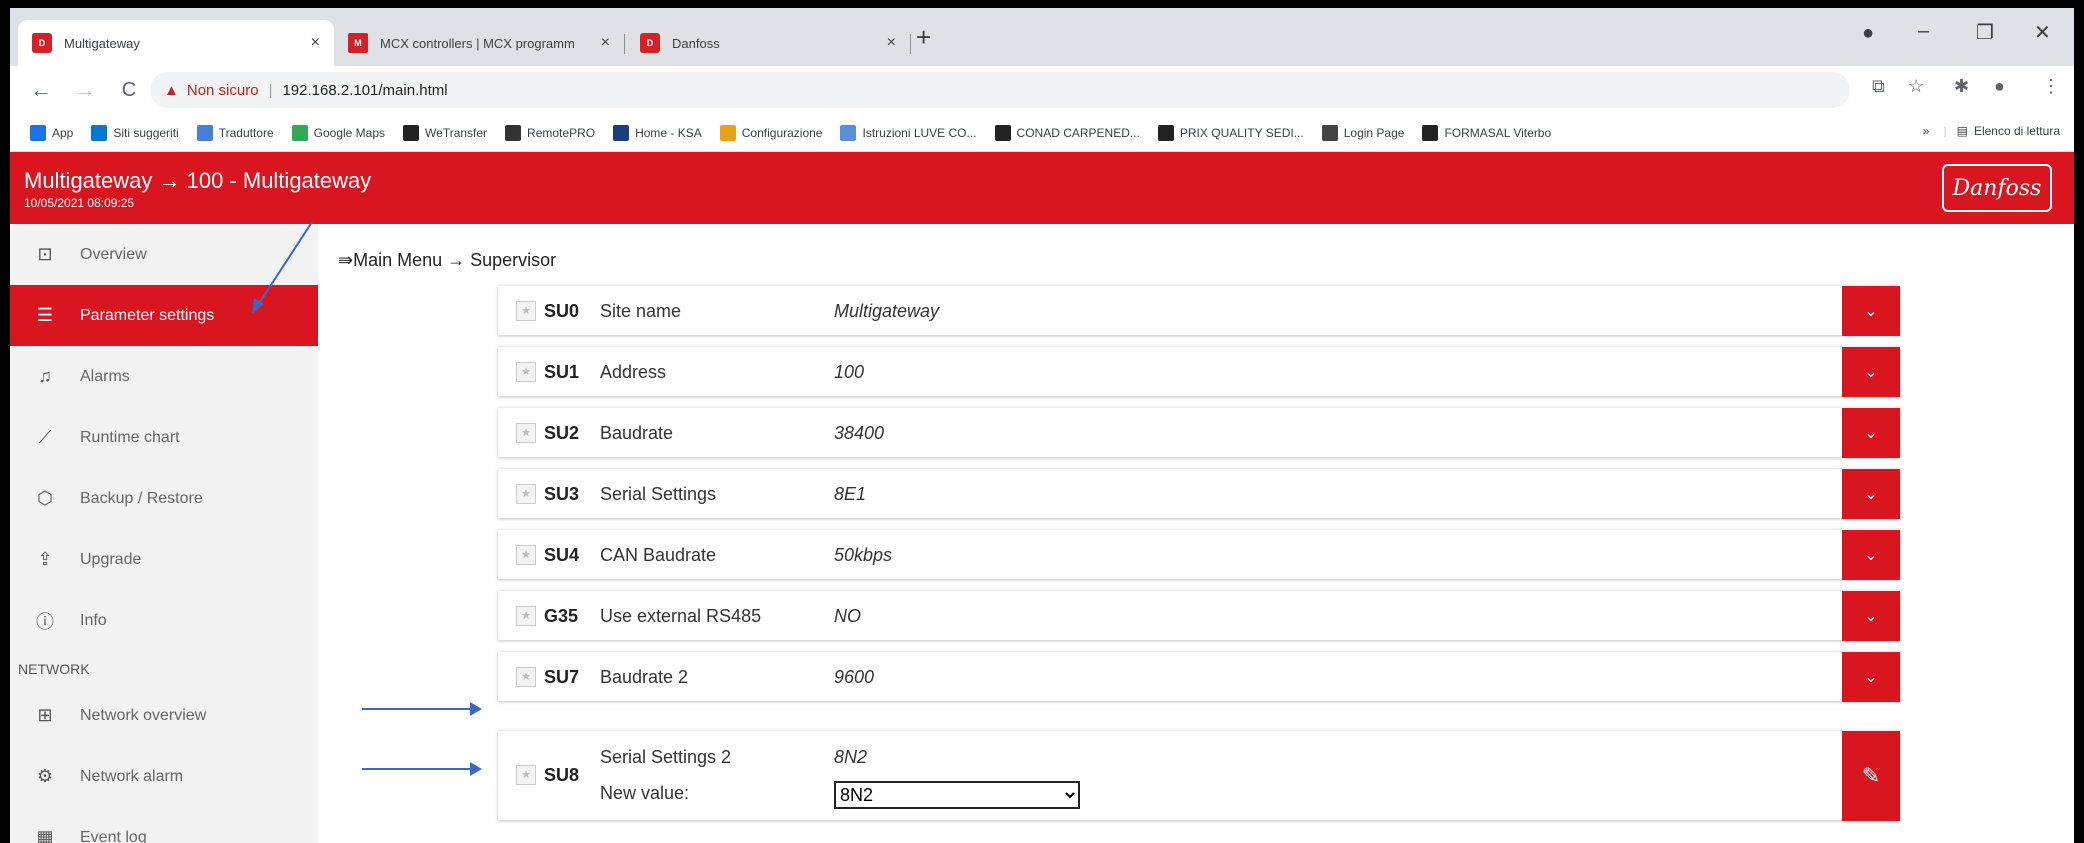 This screenshot has width=2084, height=843. I want to click on sidebar-item-label: Network alarm, so click(132, 776).